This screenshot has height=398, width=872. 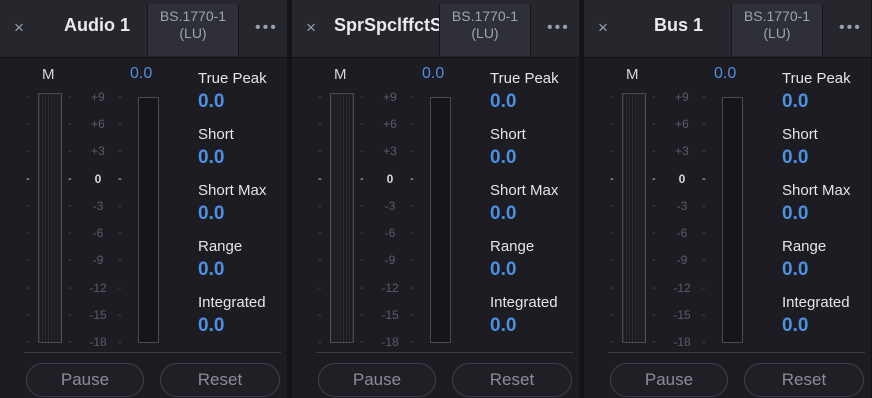 What do you see at coordinates (211, 101) in the screenshot?
I see `true-peak-value: 0.0` at bounding box center [211, 101].